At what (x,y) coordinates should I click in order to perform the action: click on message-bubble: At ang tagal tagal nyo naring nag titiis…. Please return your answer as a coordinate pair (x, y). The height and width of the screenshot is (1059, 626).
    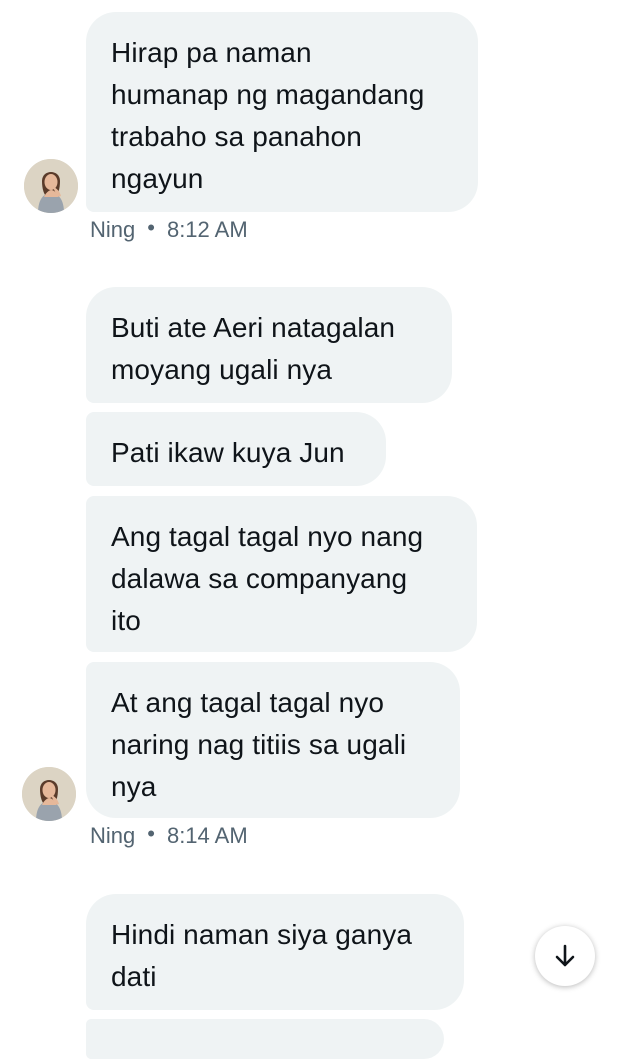
    Looking at the image, I should click on (273, 740).